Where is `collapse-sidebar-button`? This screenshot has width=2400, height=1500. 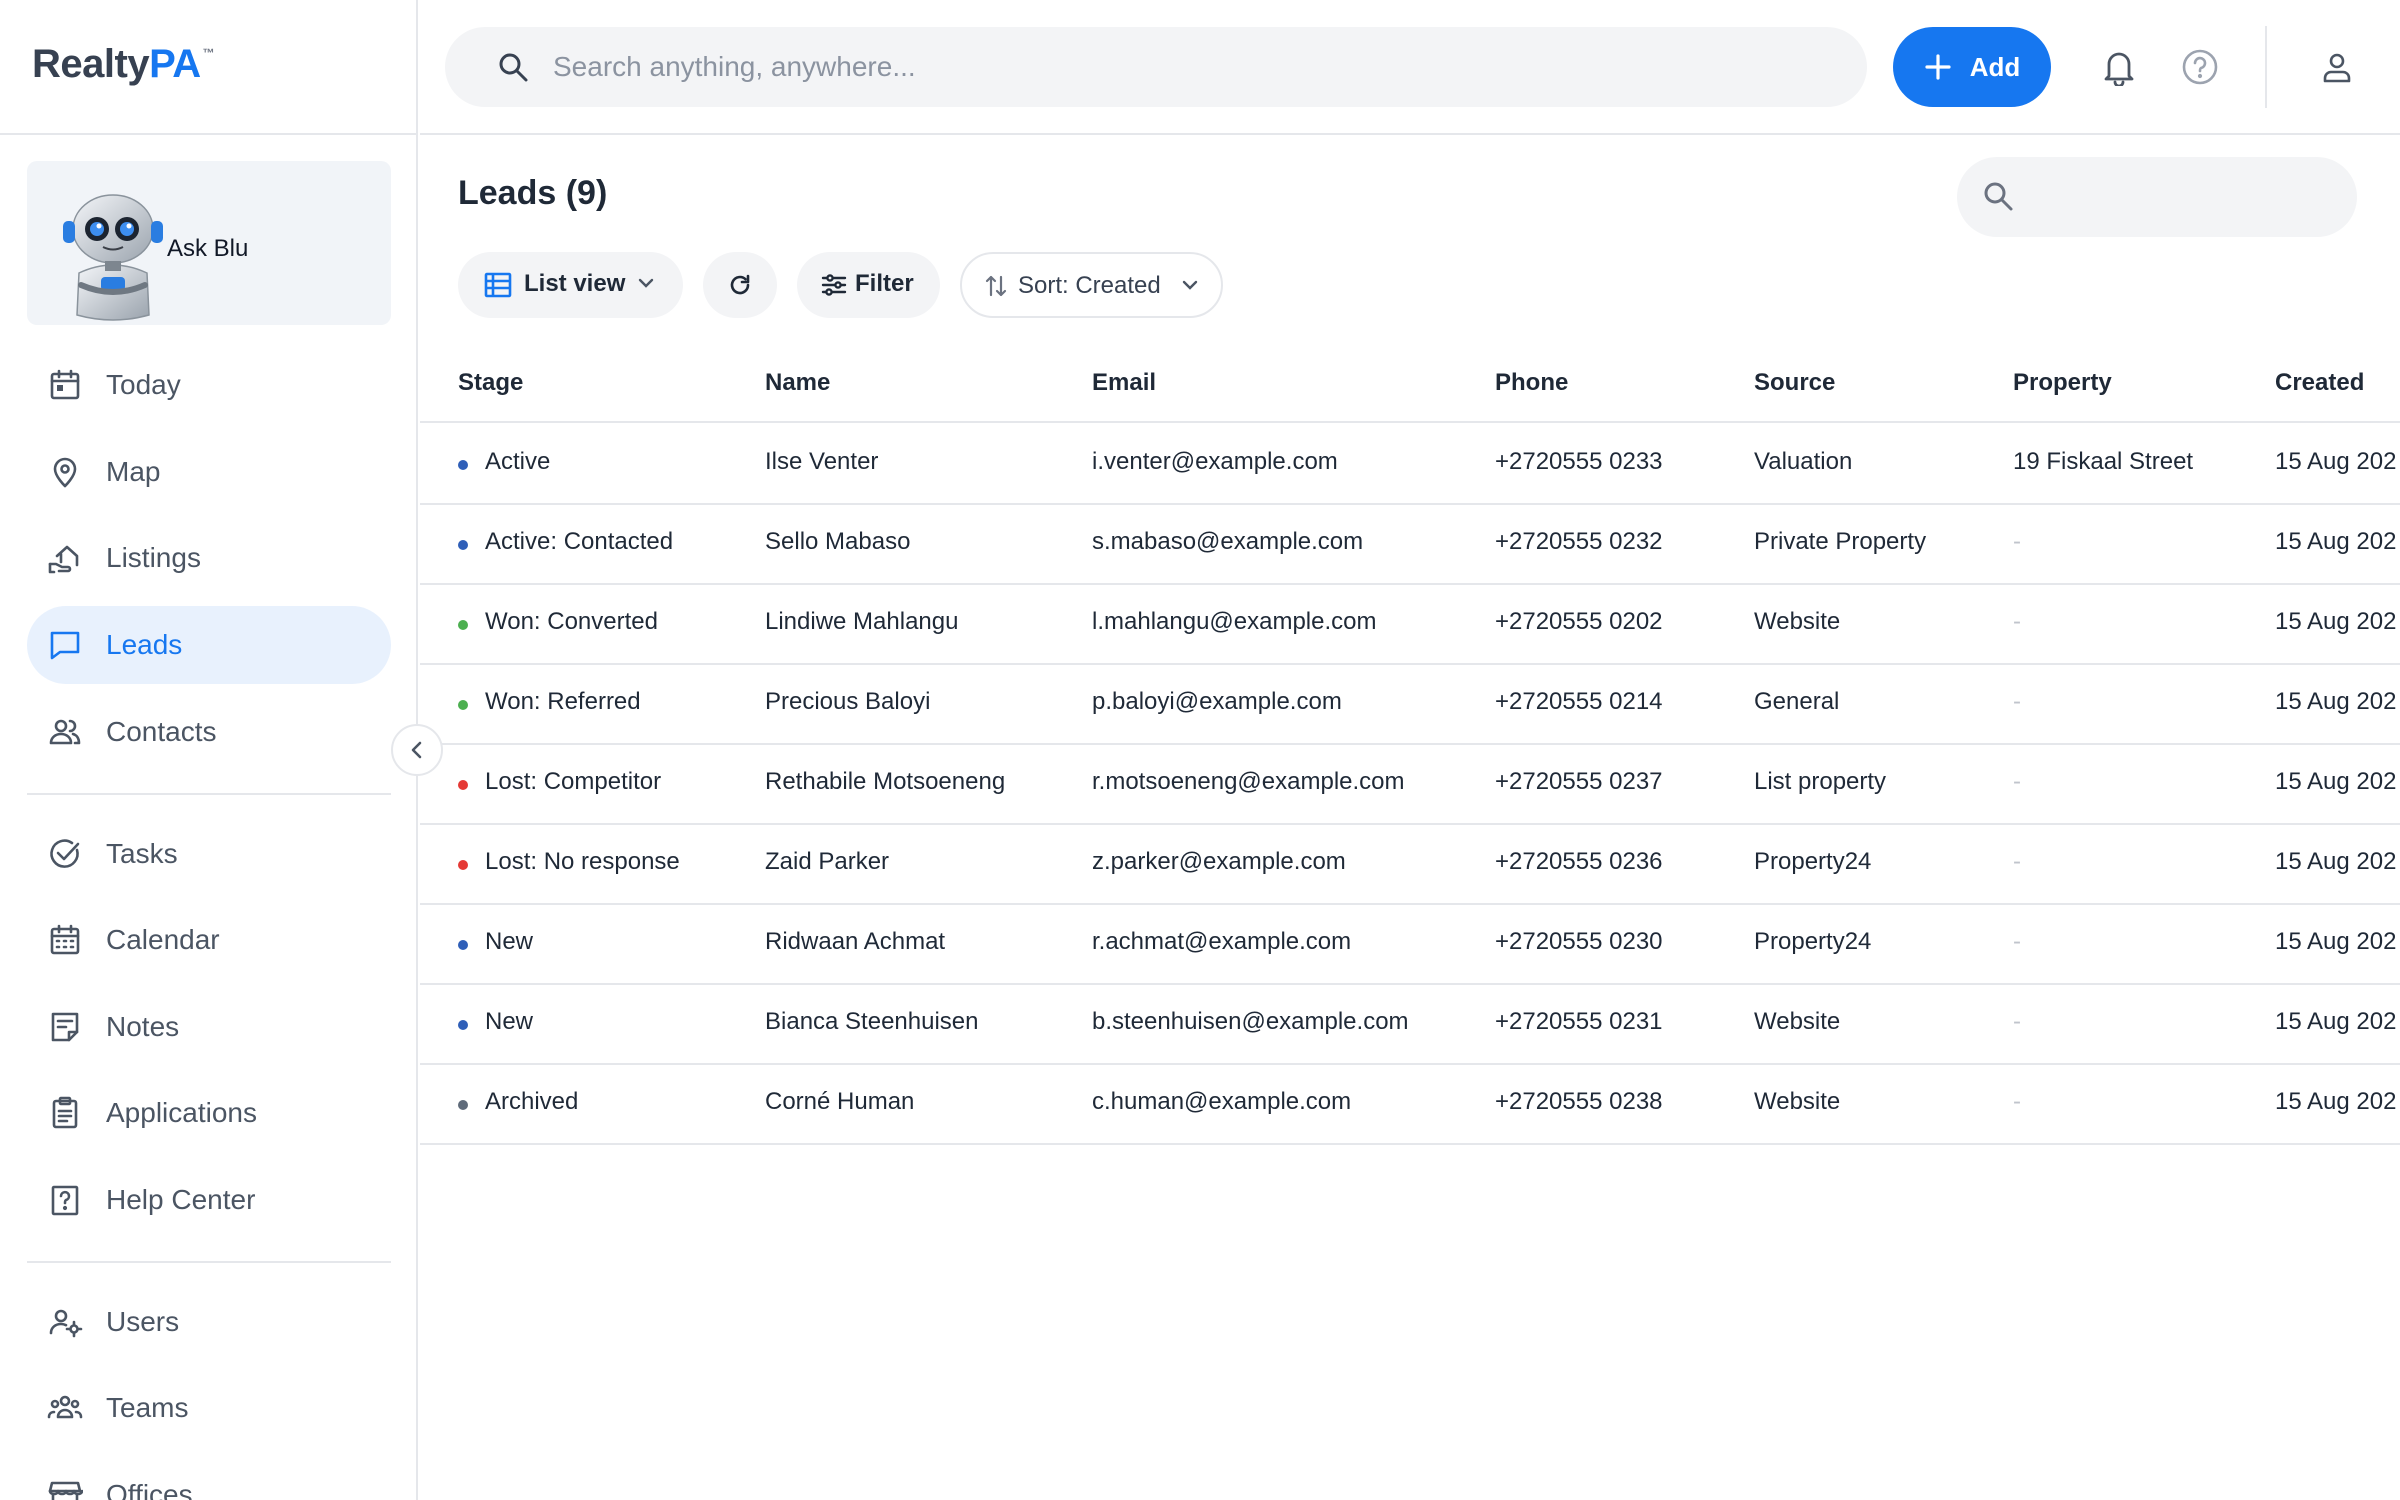
collapse-sidebar-button is located at coordinates (417, 750).